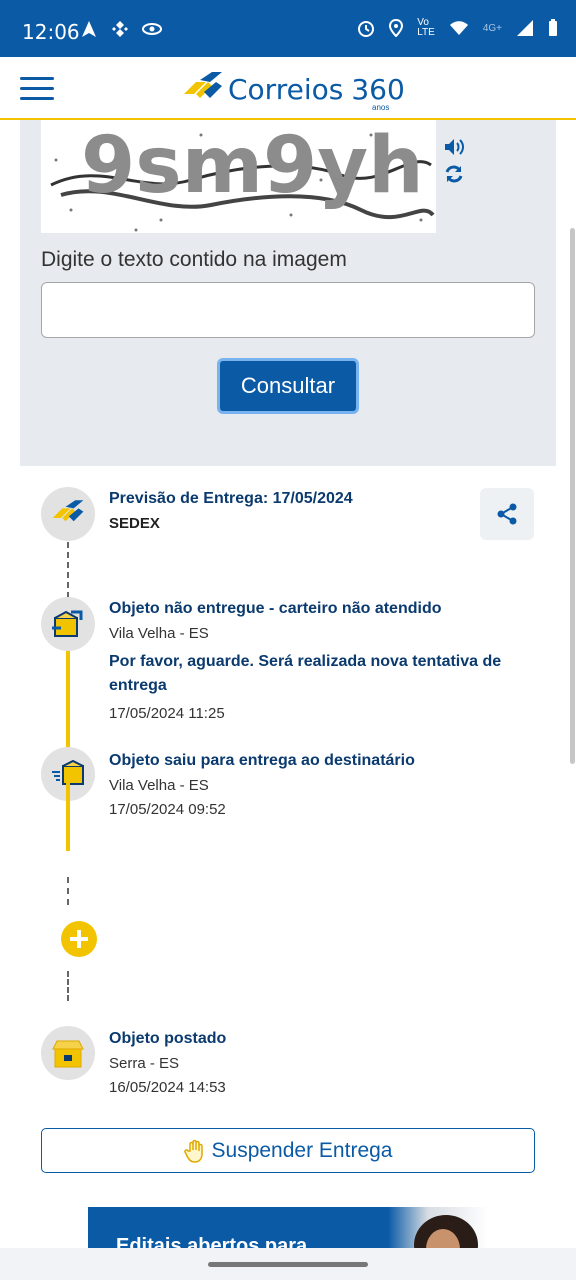  I want to click on visibility-icon, so click(152, 29).